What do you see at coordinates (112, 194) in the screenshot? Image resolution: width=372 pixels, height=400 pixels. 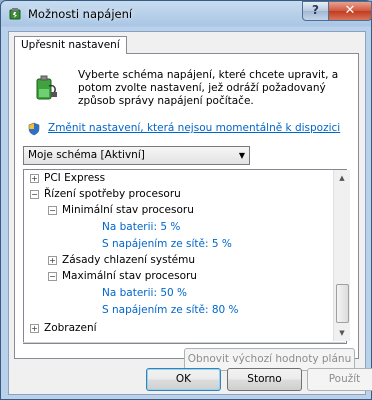 I see `tree-item-label: Řízení spotřeby procesoru` at bounding box center [112, 194].